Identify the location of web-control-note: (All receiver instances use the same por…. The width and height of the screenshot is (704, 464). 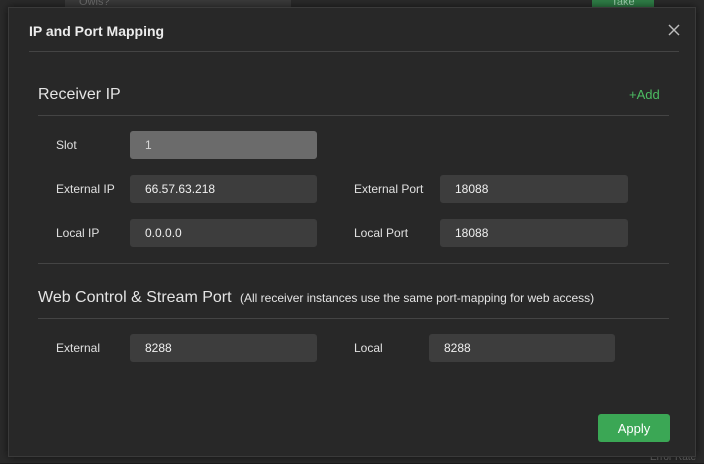
(417, 298).